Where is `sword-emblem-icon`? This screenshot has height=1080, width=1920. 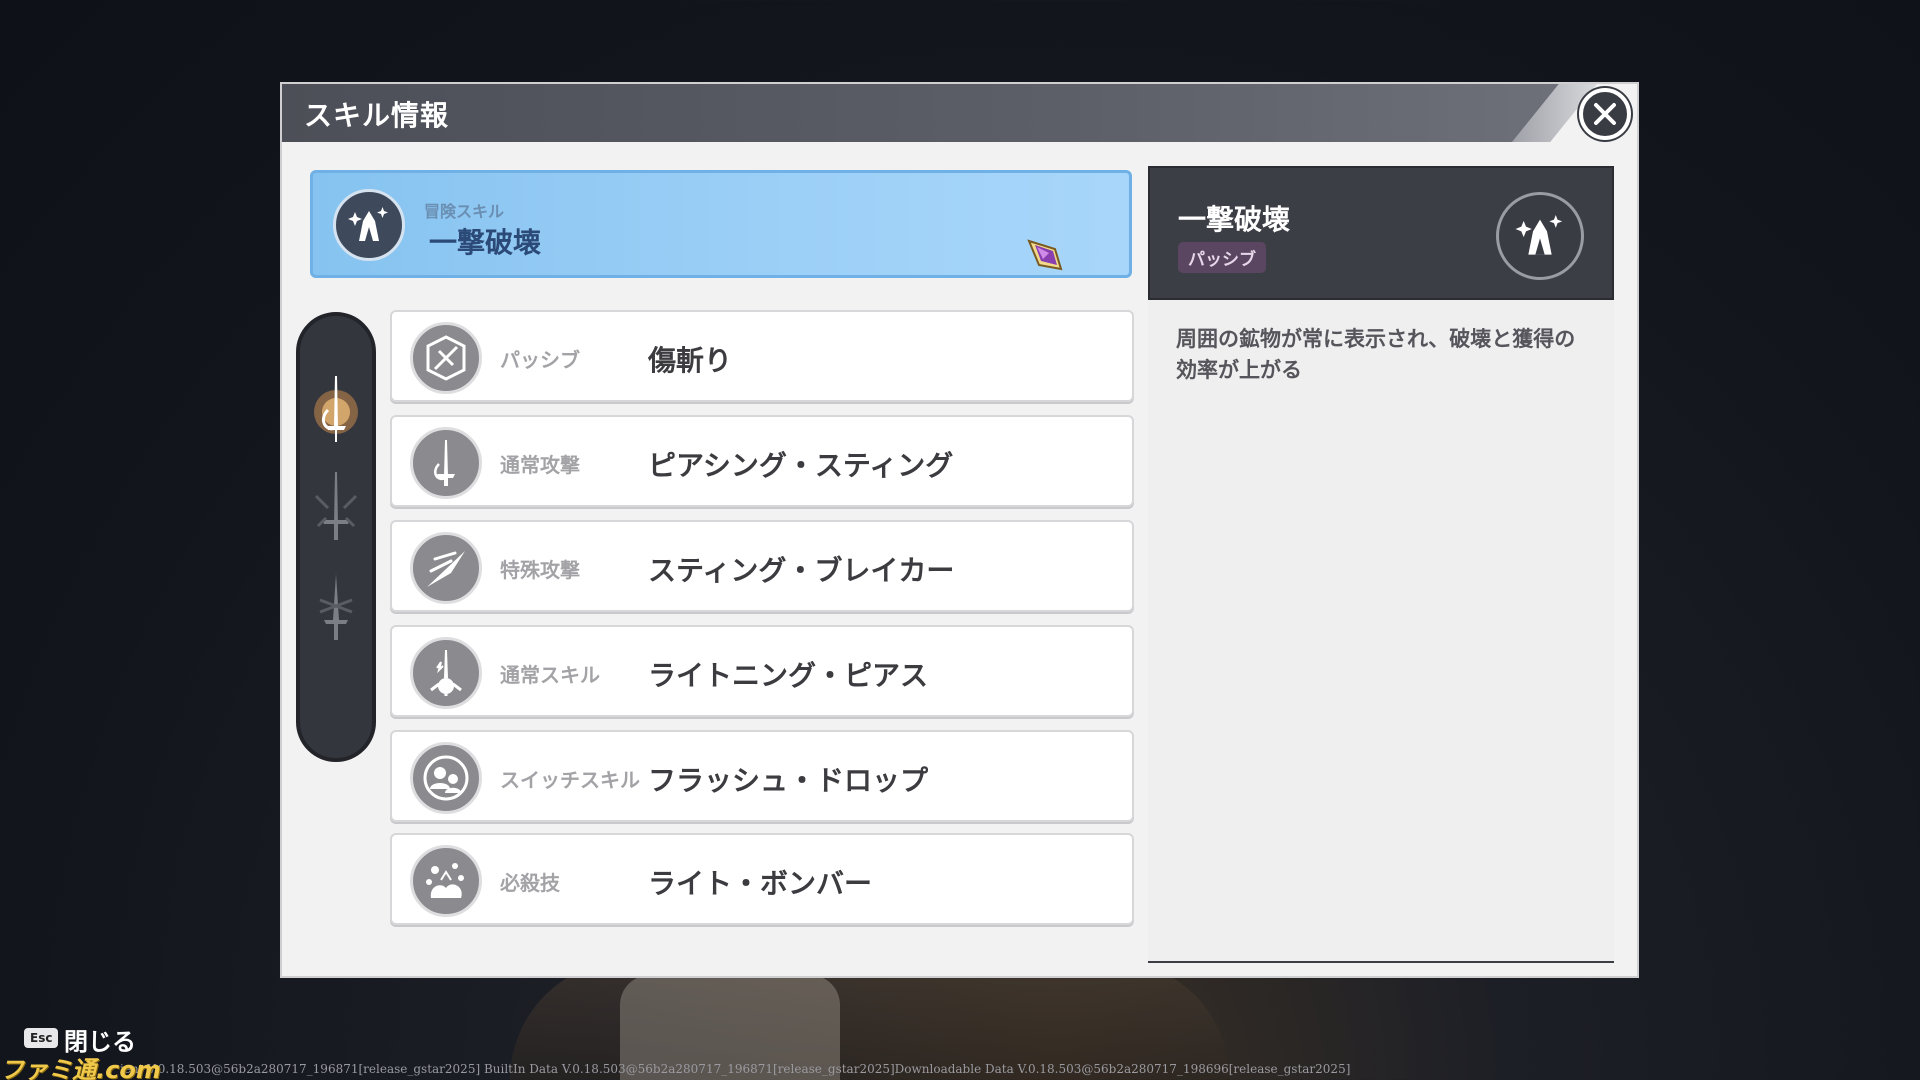 sword-emblem-icon is located at coordinates (336, 409).